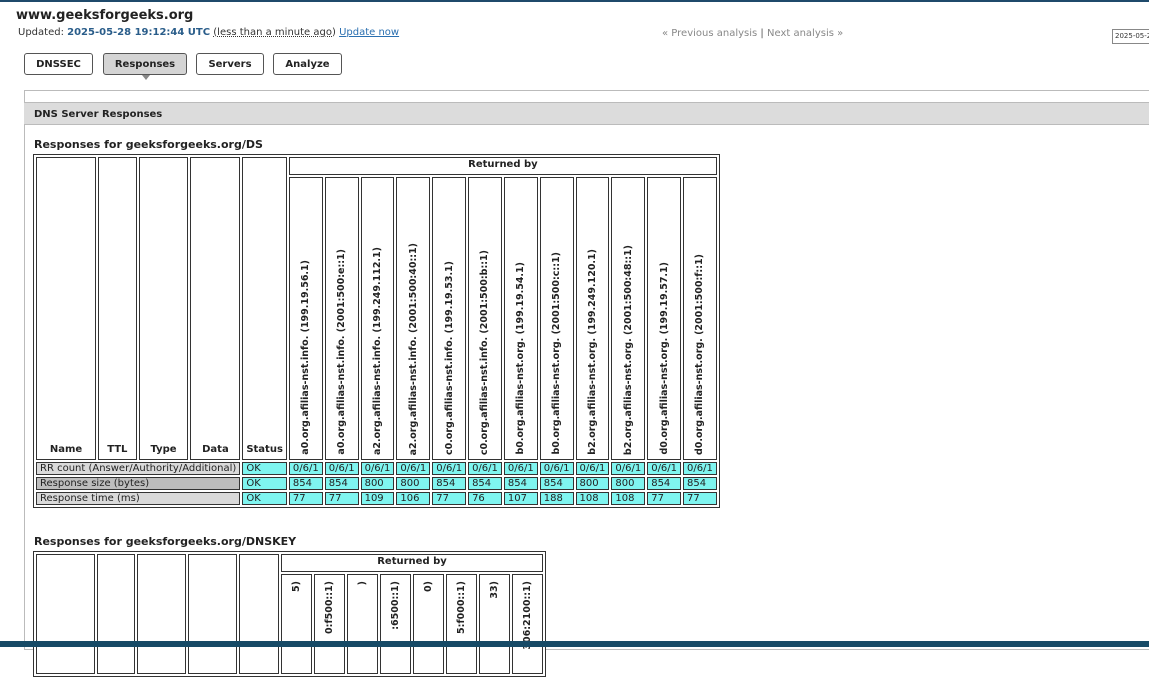  I want to click on server-column-header: 5:f000::1), so click(461, 624).